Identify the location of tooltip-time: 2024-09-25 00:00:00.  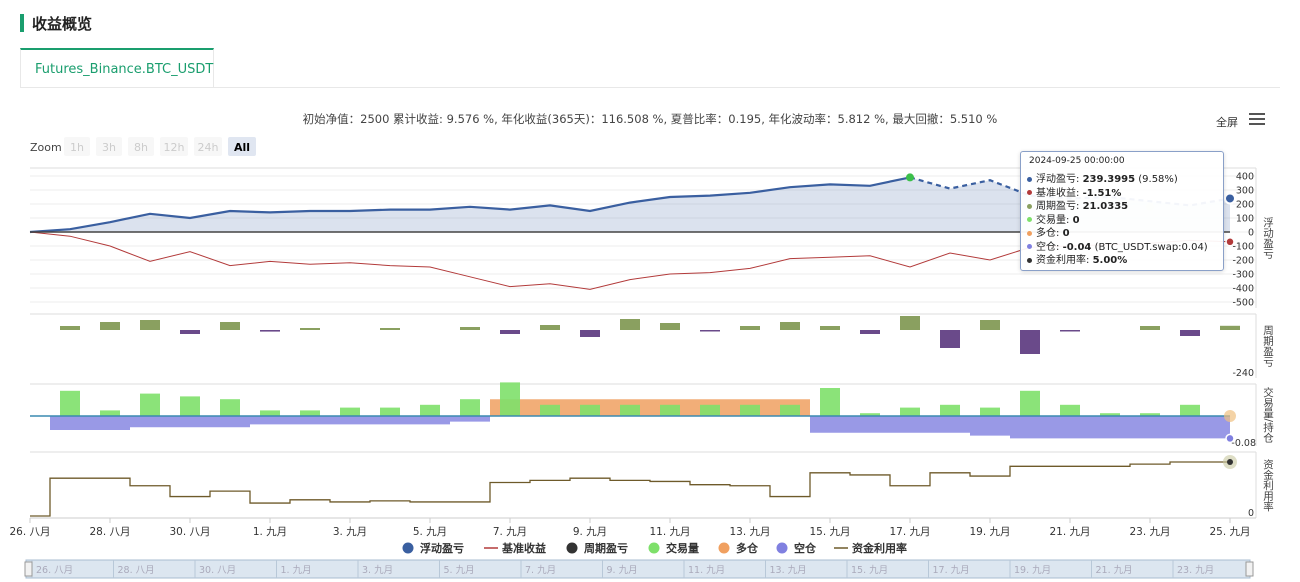
(1077, 161).